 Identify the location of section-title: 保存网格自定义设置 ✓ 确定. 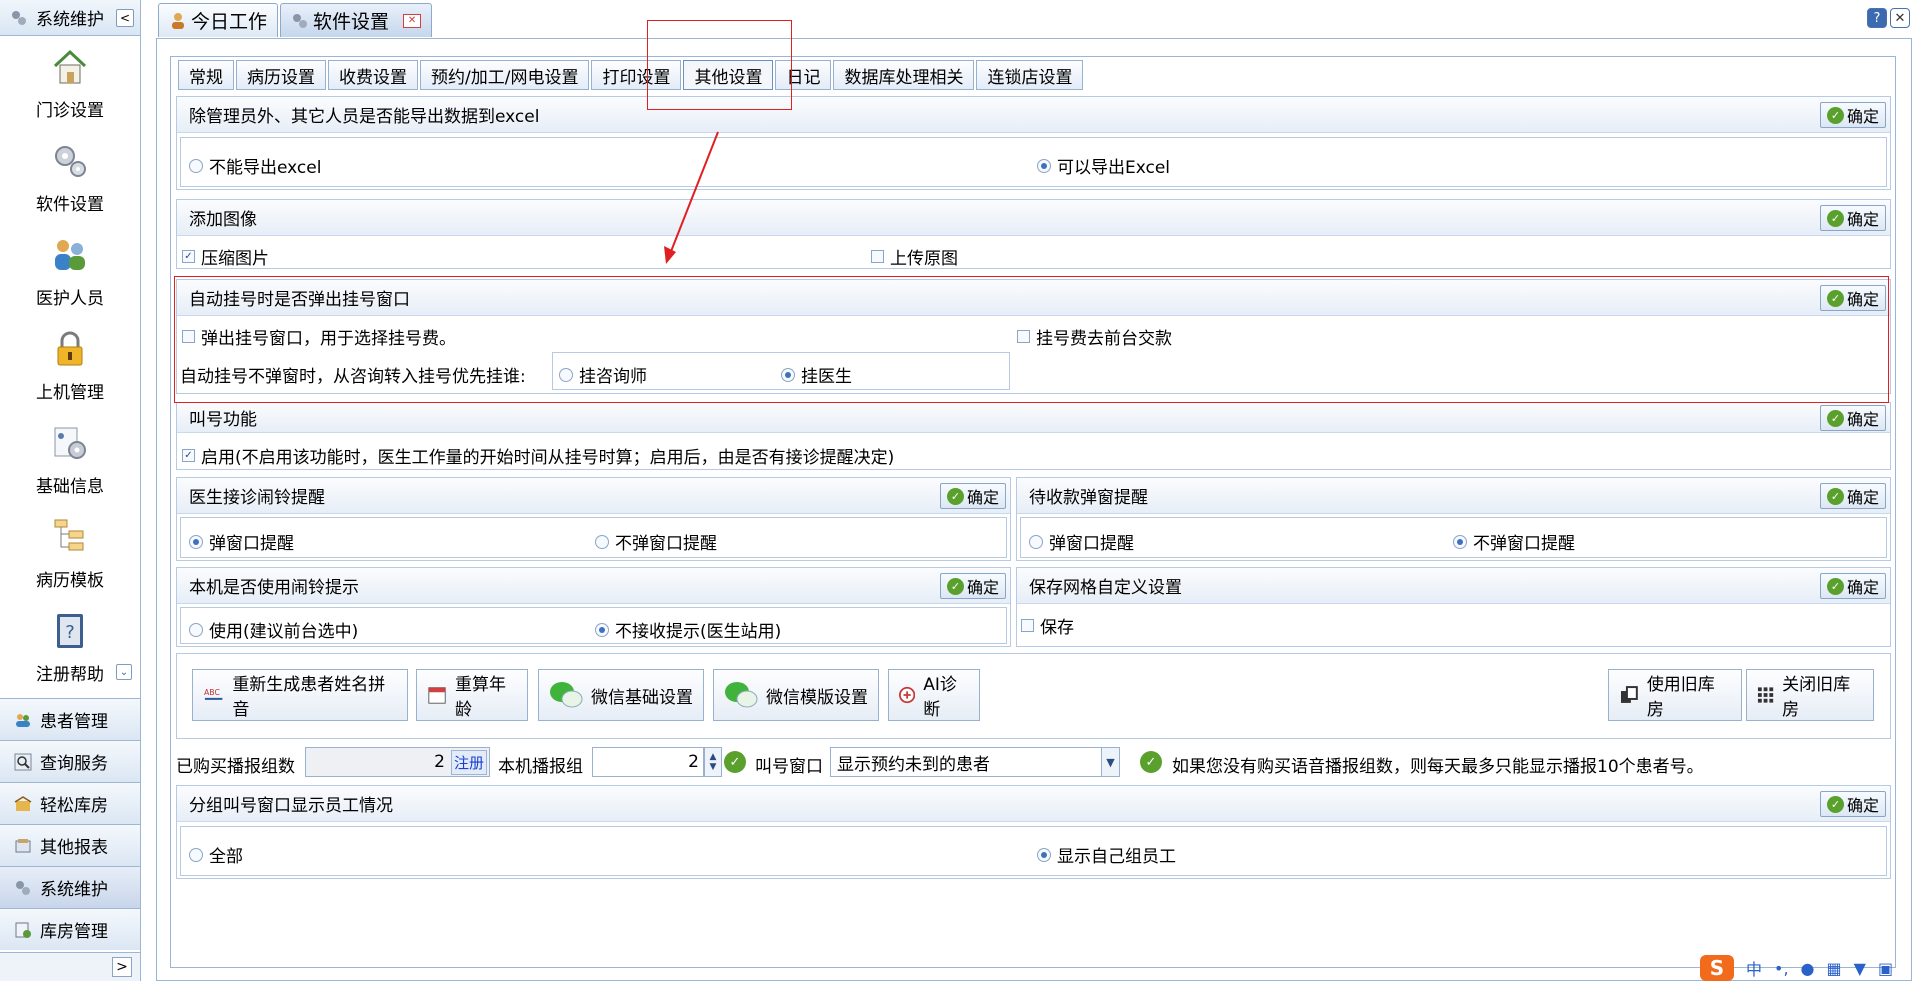
(1453, 586).